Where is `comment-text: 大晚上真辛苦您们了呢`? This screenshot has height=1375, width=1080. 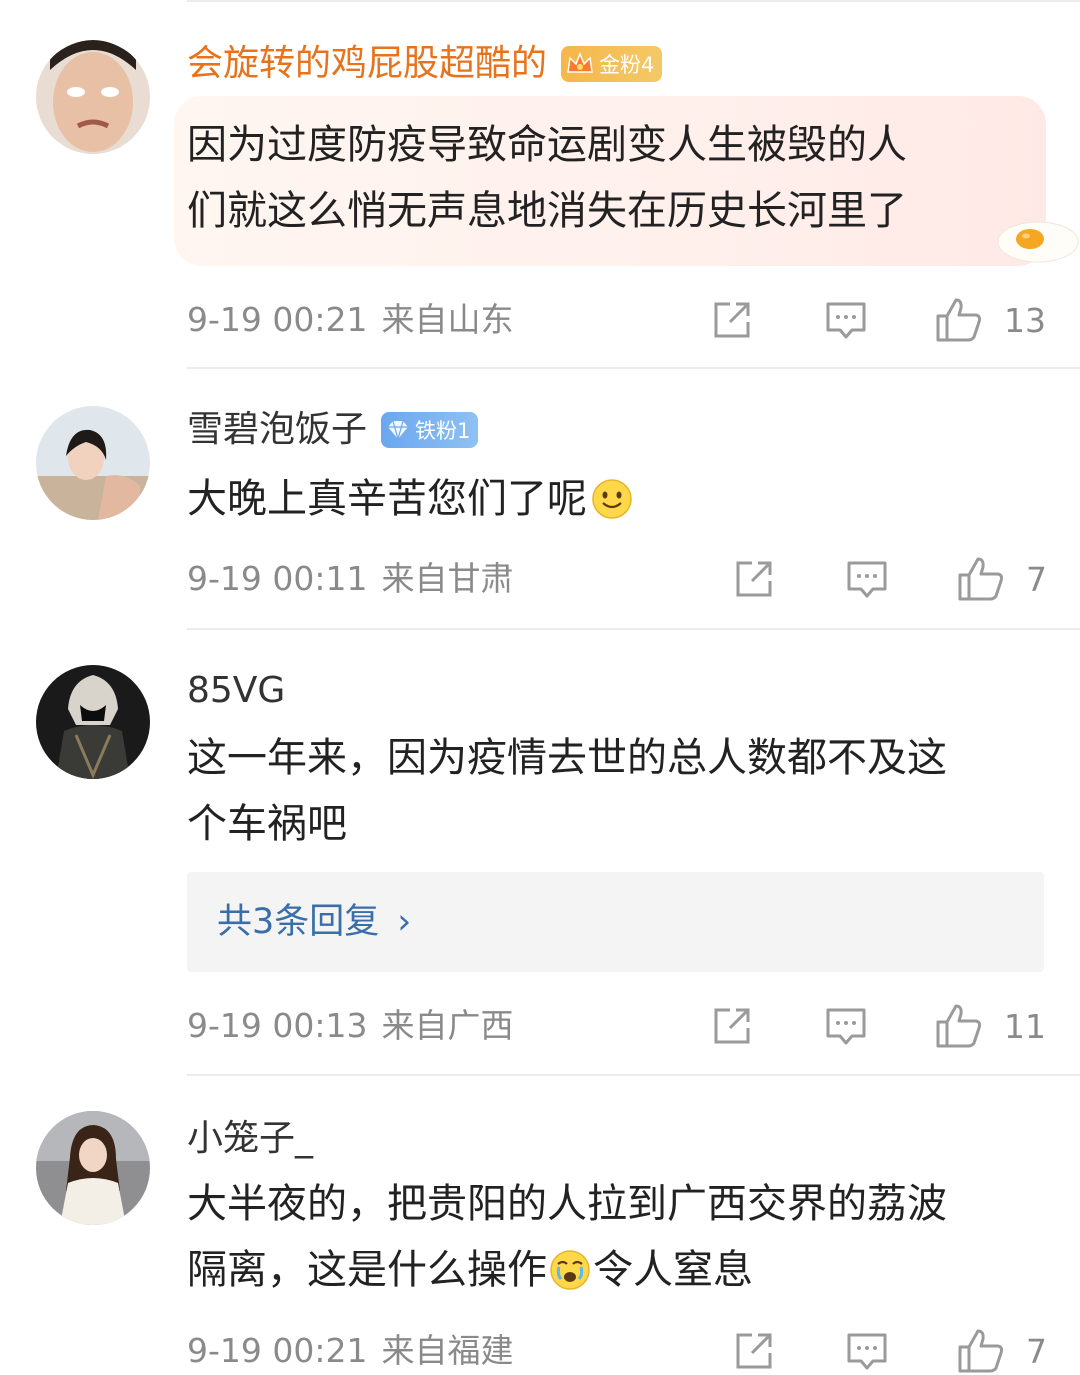
comment-text: 大晚上真辛苦您们了呢 is located at coordinates (410, 499).